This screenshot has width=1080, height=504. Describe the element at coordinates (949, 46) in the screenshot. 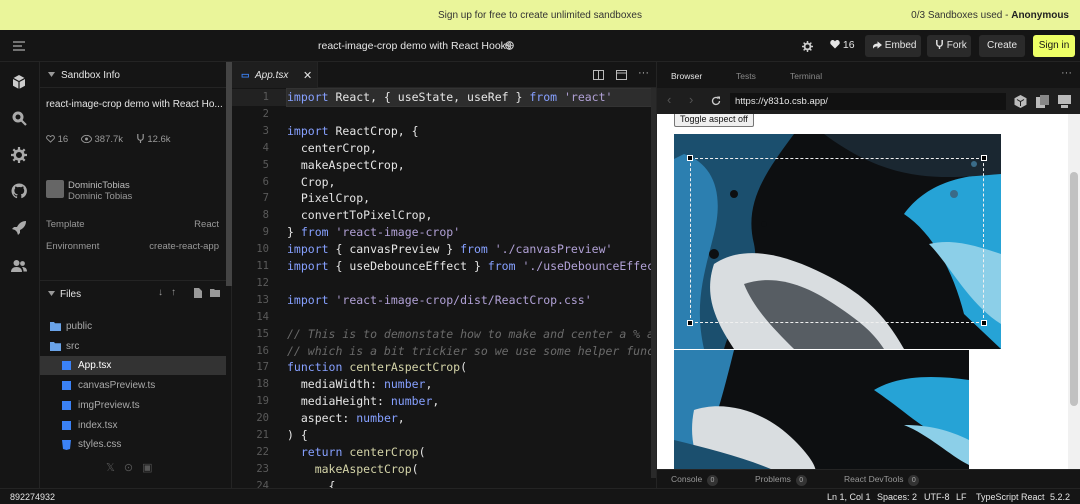

I see `fork-button: Fork` at that location.